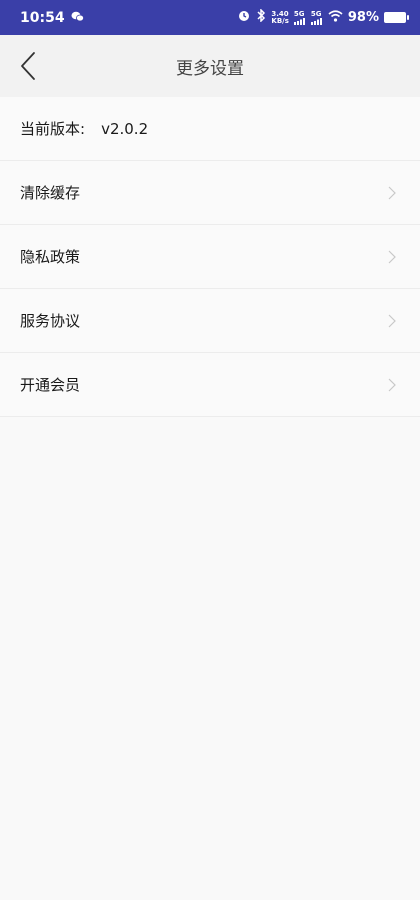 This screenshot has width=420, height=900. Describe the element at coordinates (299, 13) in the screenshot. I see `signal-1-label: 5G` at that location.